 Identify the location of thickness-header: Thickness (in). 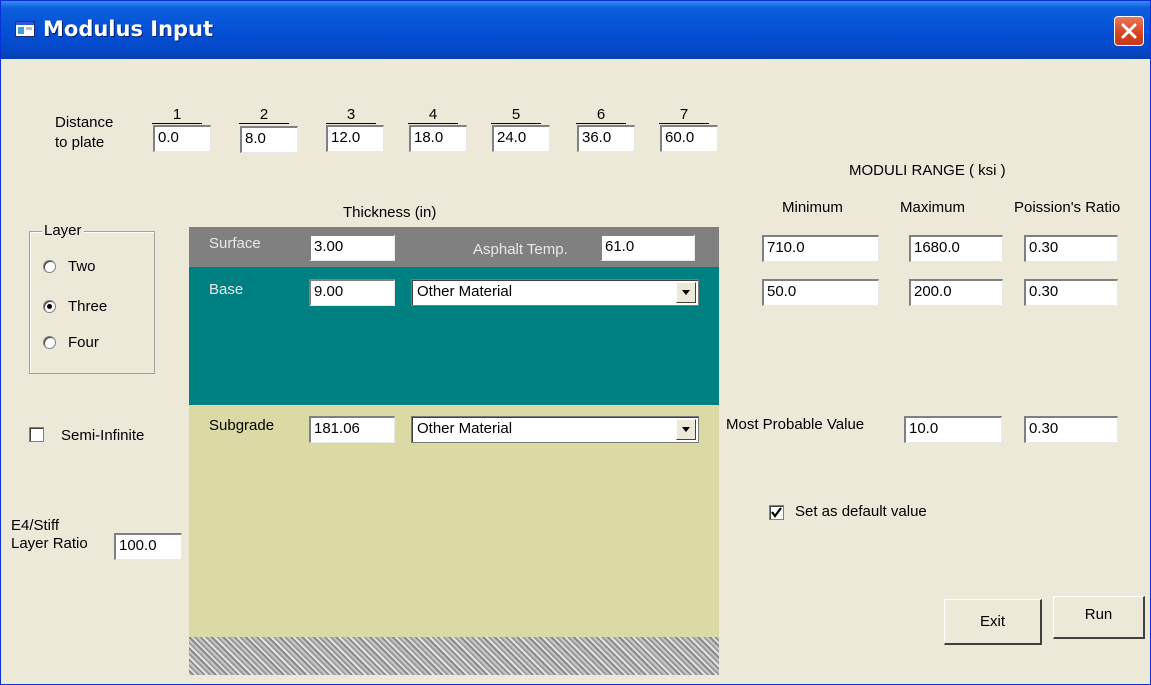
(390, 212).